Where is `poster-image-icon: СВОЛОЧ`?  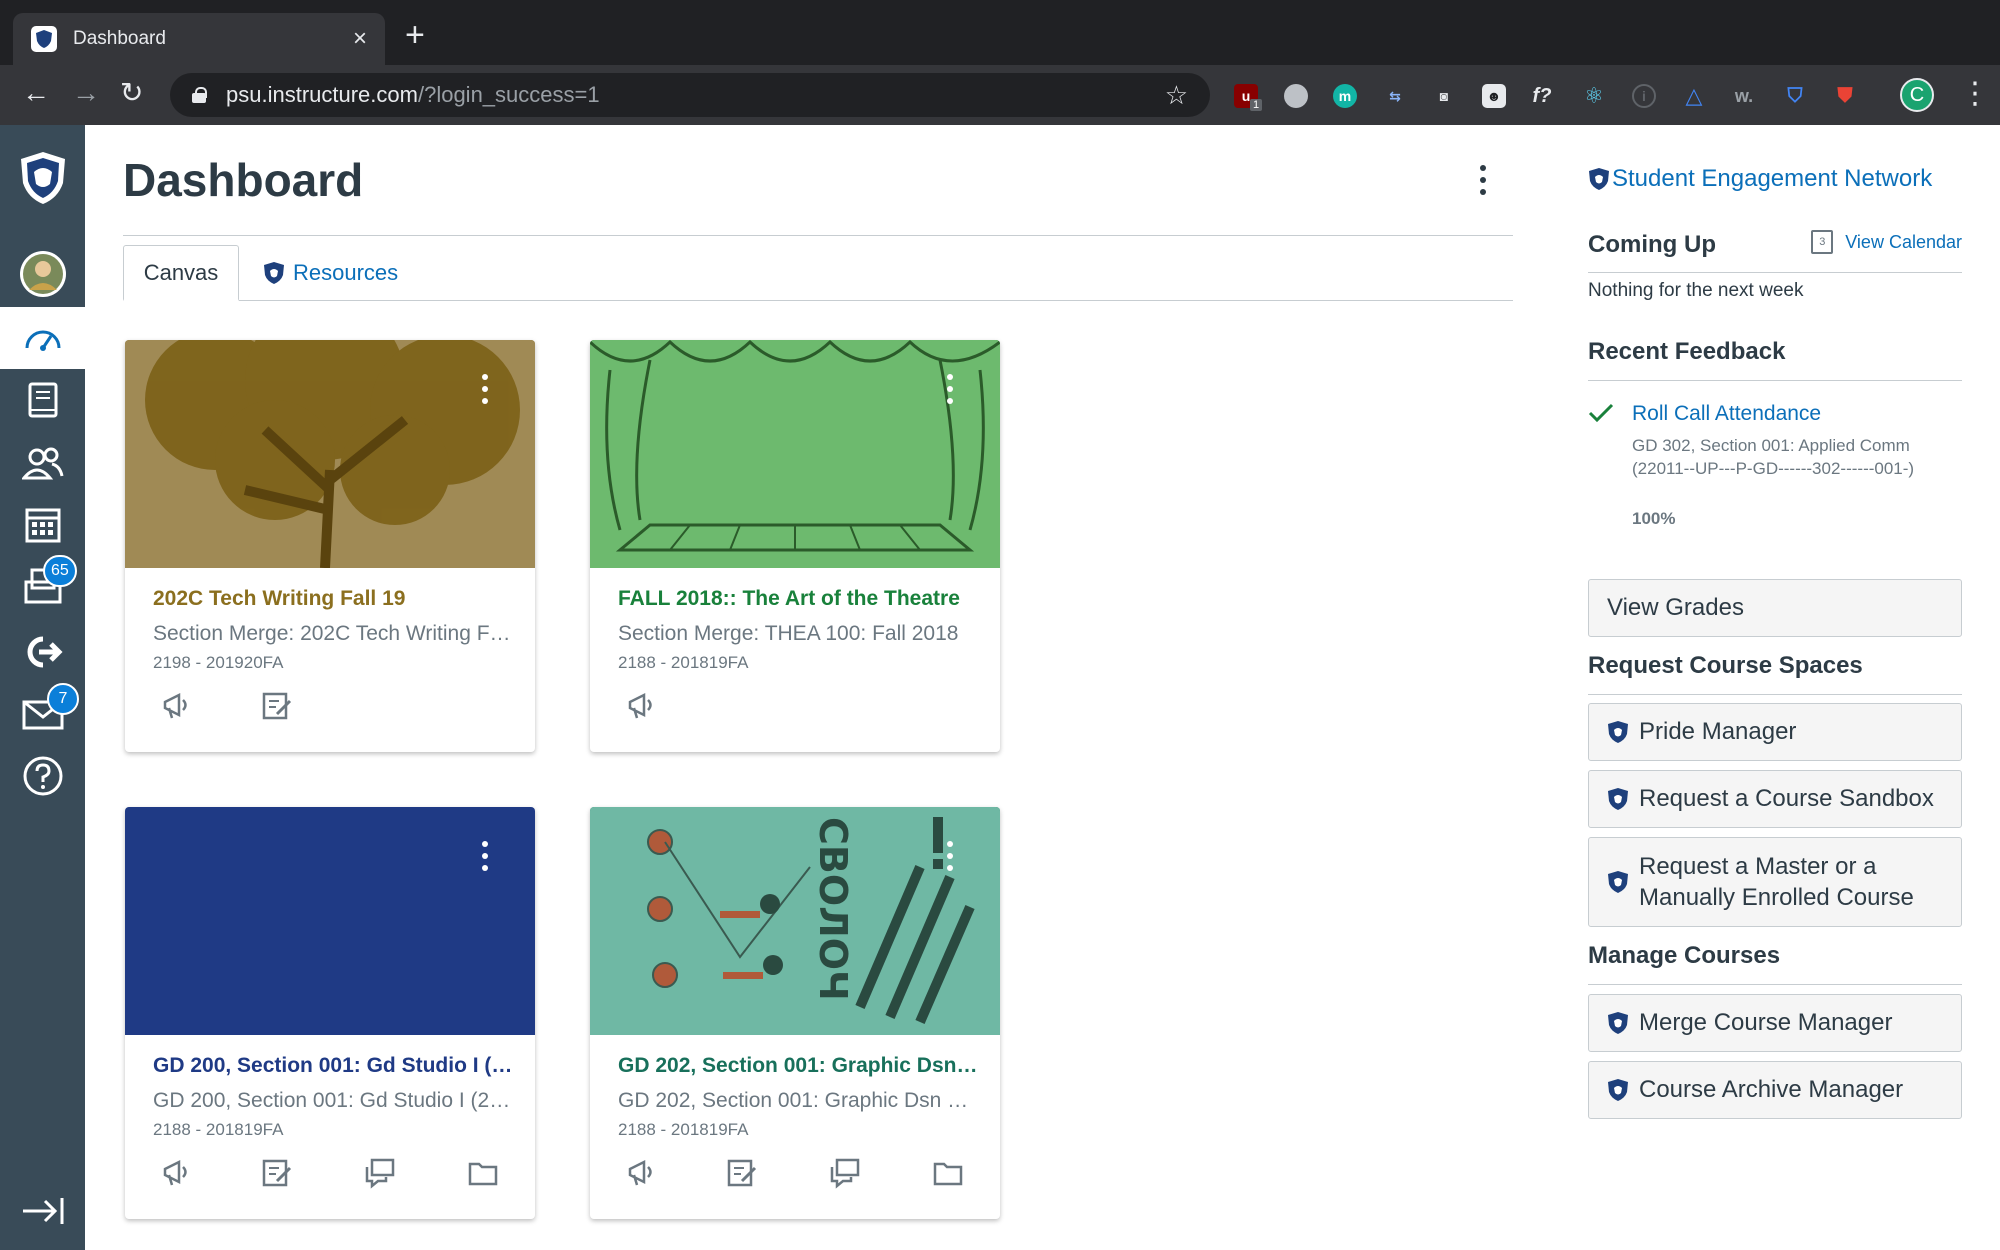 poster-image-icon: СВОЛОЧ is located at coordinates (795, 921).